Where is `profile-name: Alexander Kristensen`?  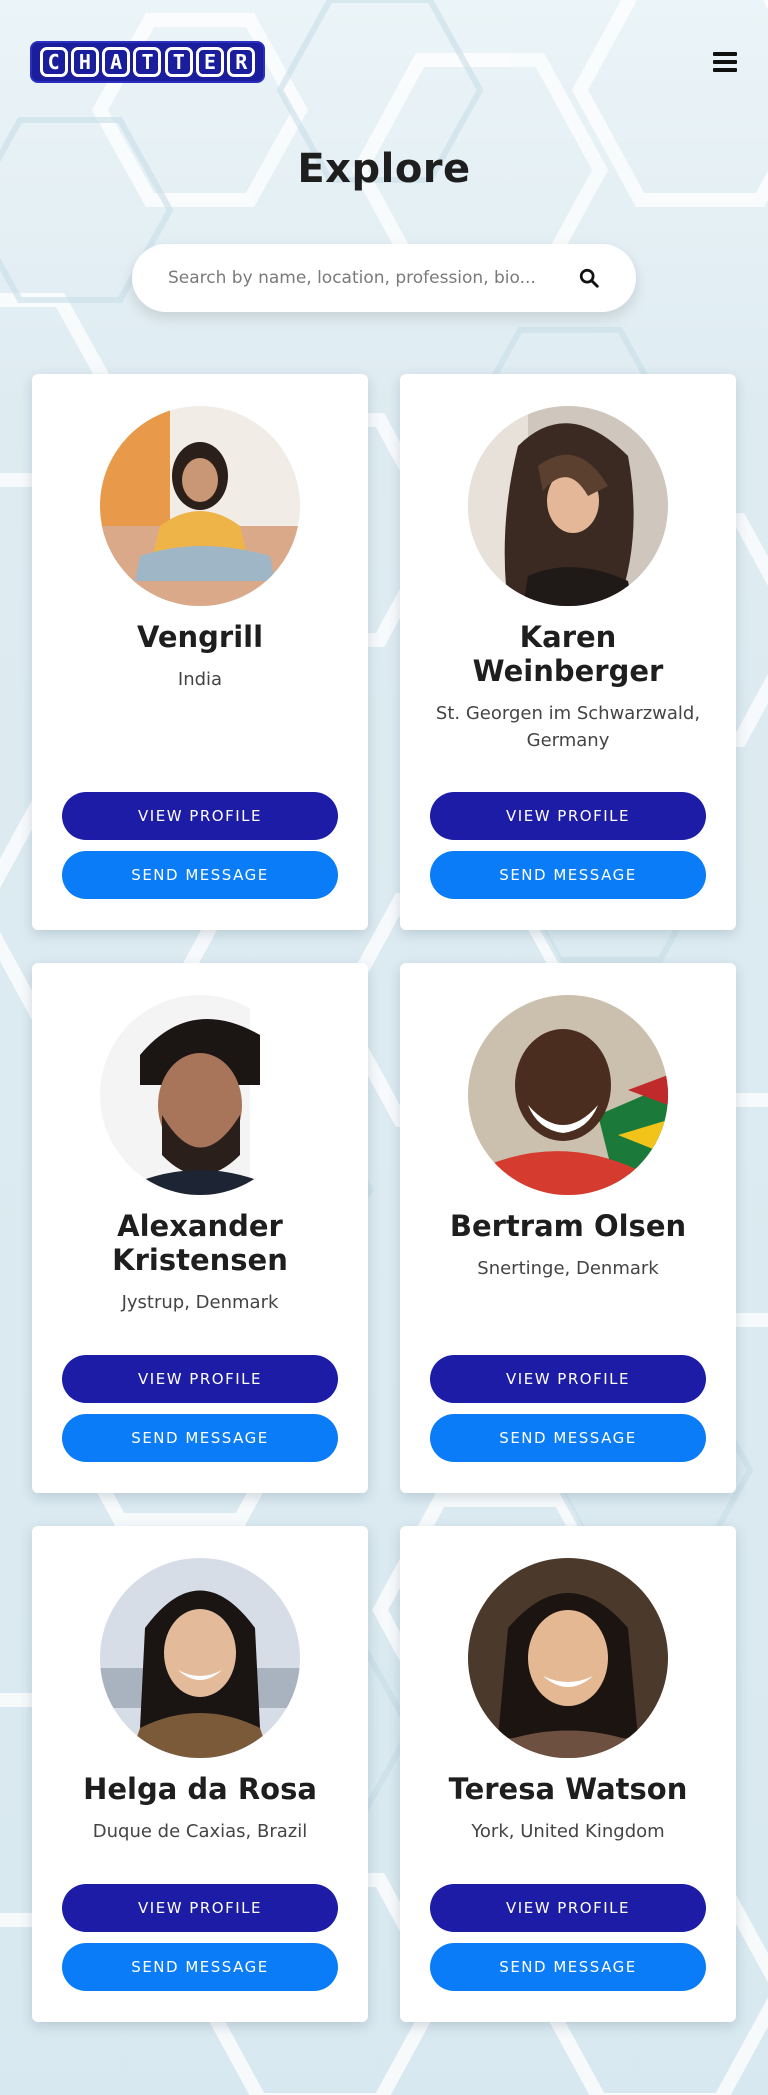
profile-name: Alexander Kristensen is located at coordinates (200, 1243).